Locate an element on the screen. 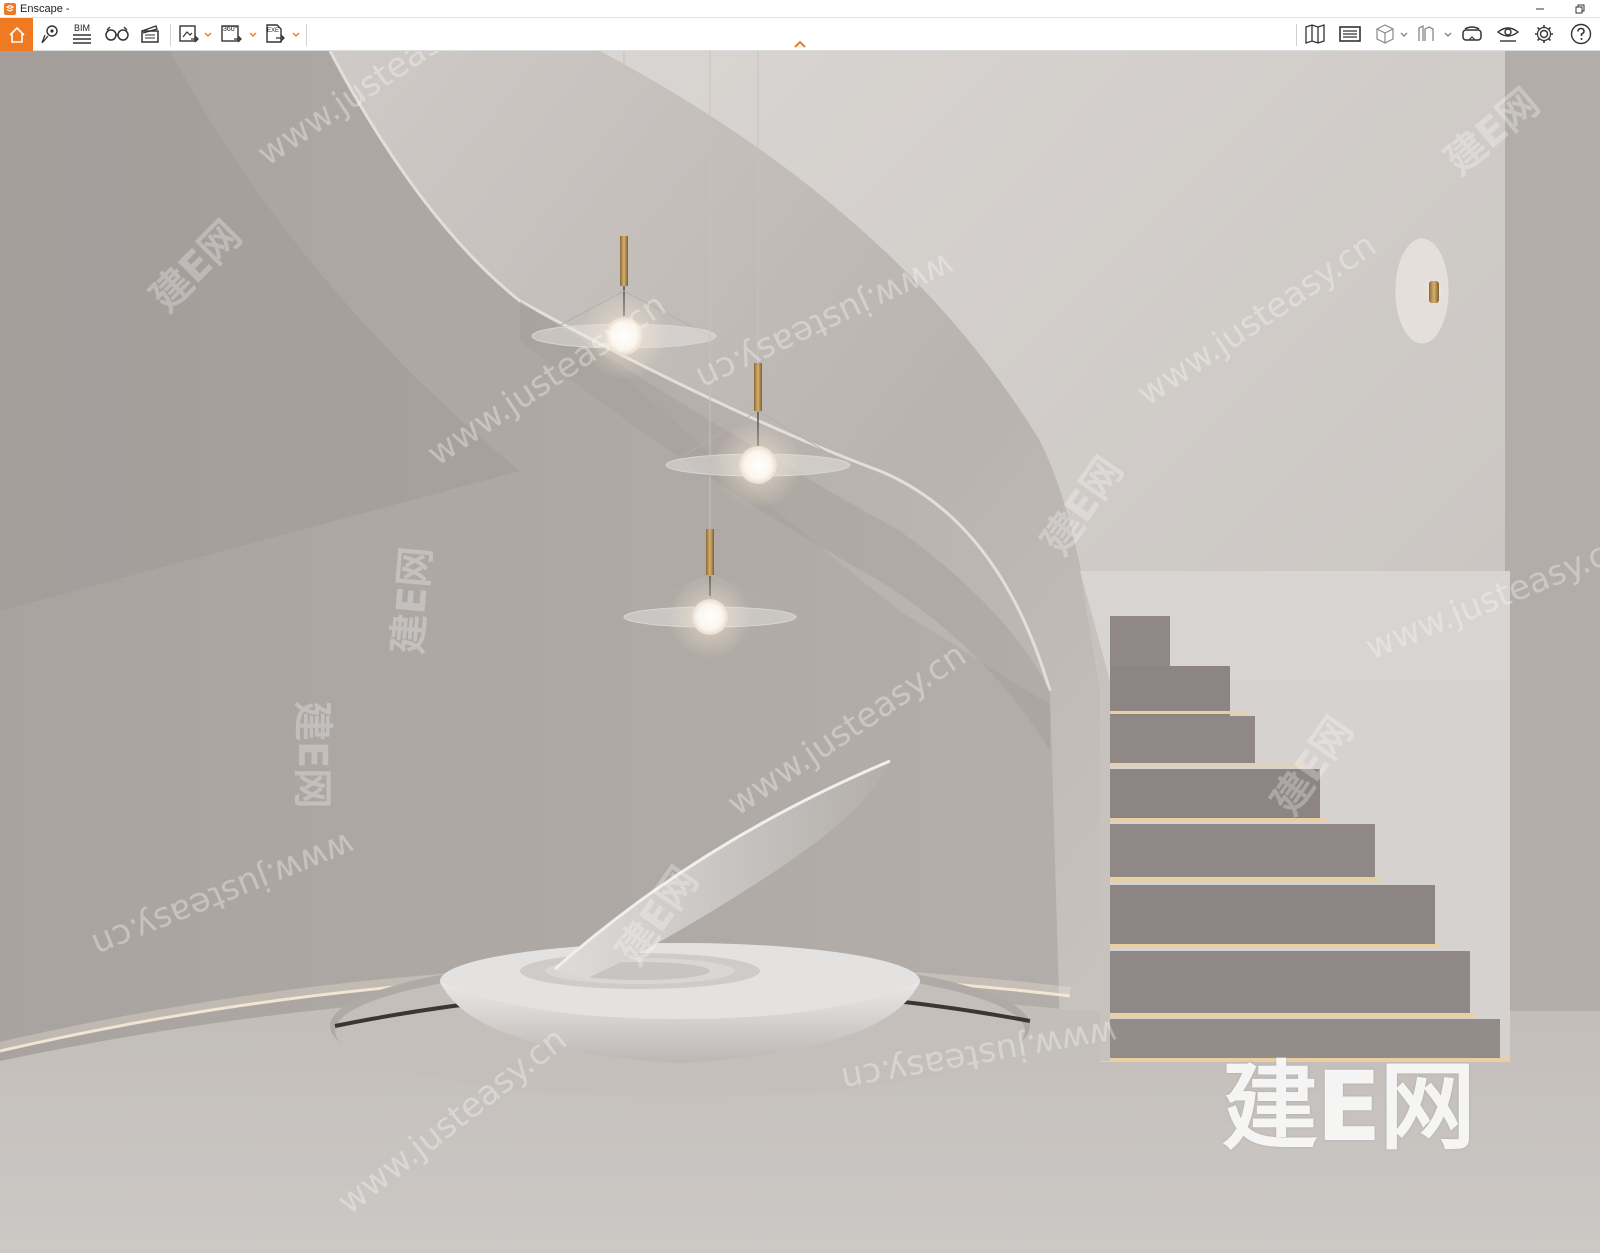 This screenshot has height=1253, width=1600. panorama-360-label: 360° is located at coordinates (230, 29).